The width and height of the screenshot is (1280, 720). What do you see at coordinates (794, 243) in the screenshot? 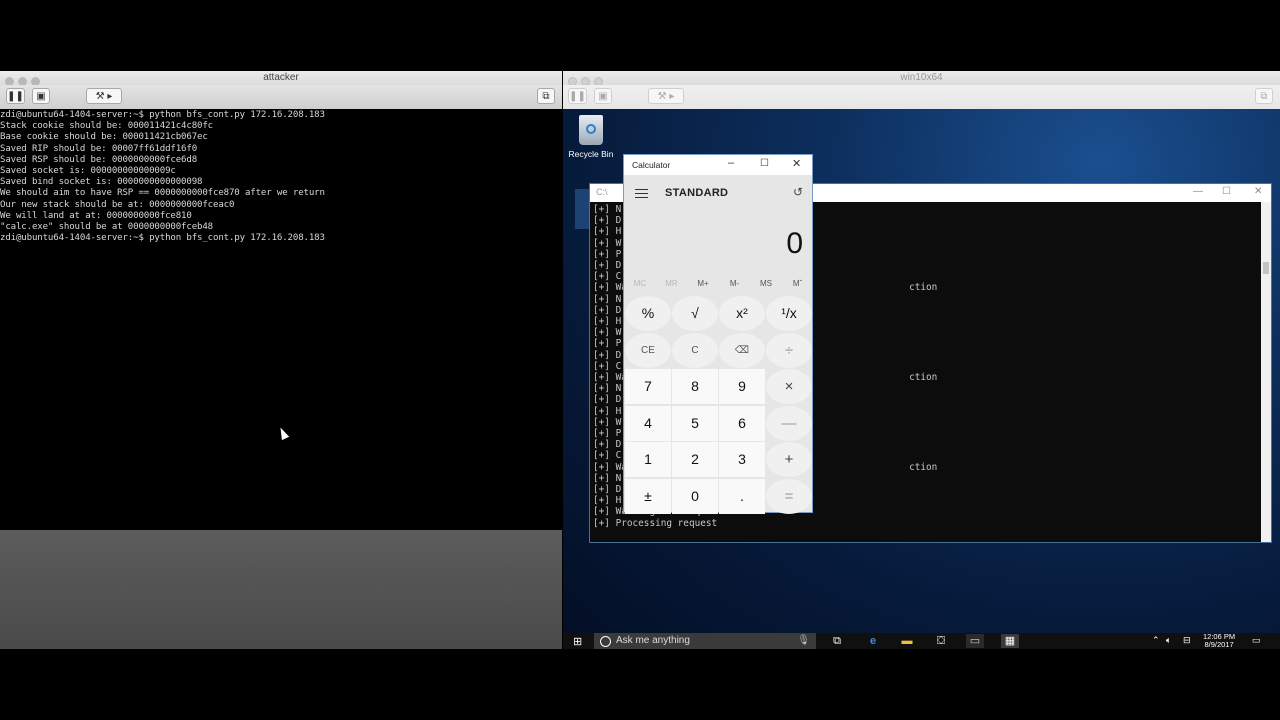
I see `calculator-display: 0` at bounding box center [794, 243].